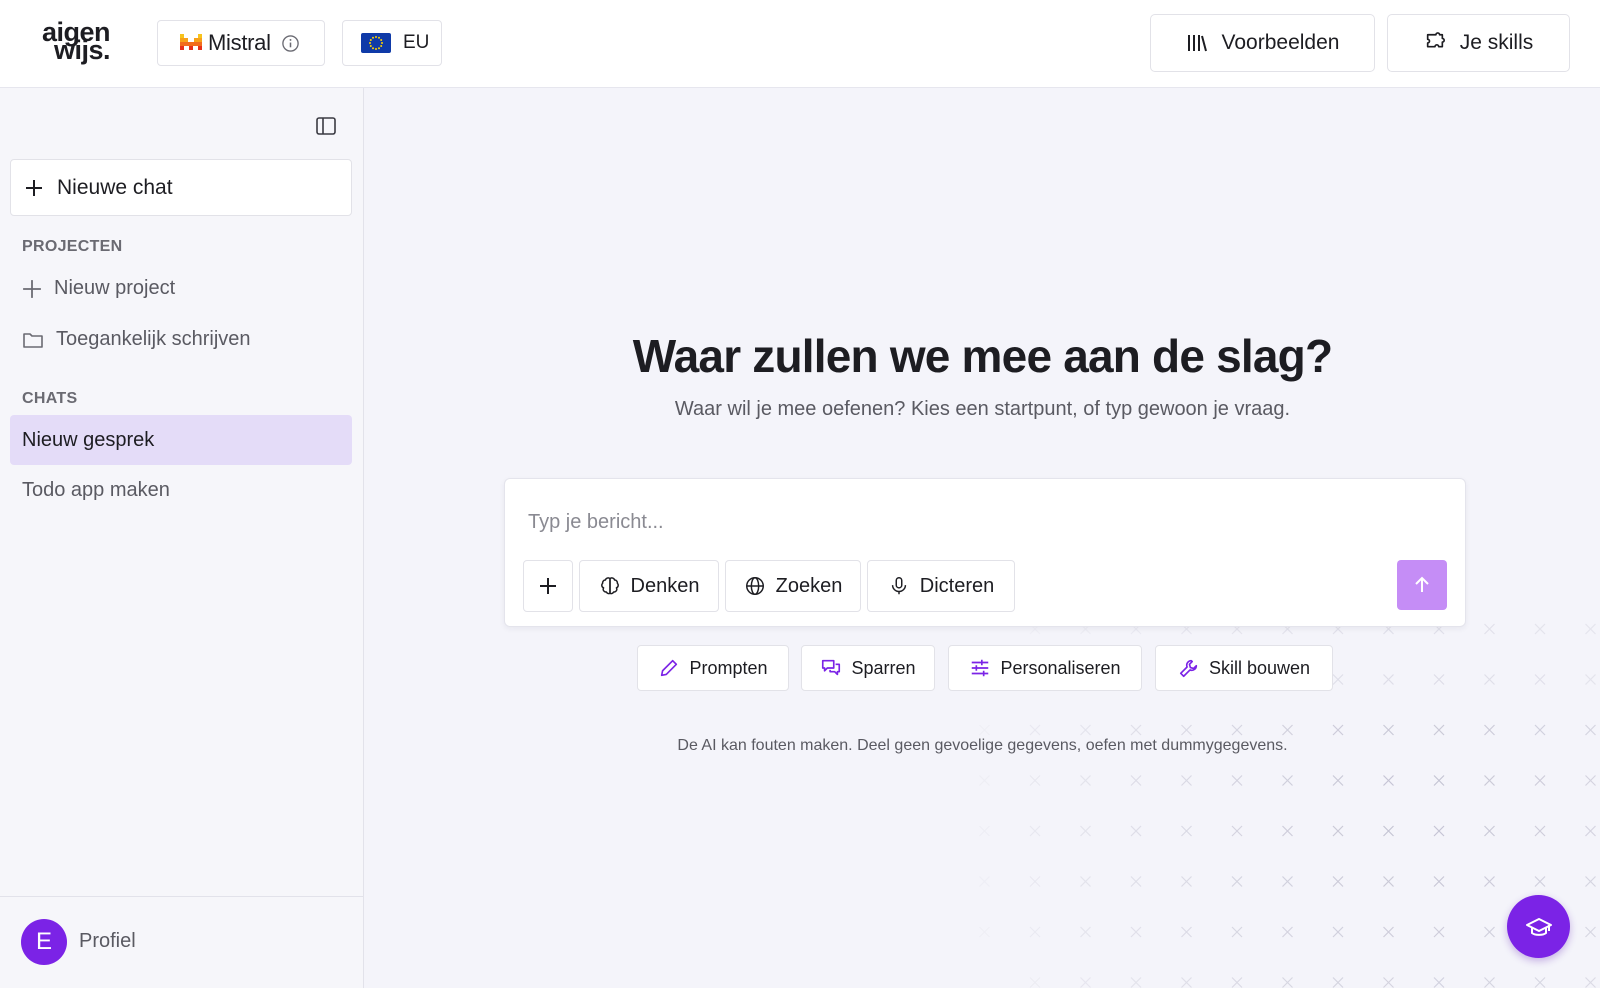 The height and width of the screenshot is (988, 1600). What do you see at coordinates (883, 667) in the screenshot?
I see `chip-label: Sparren` at bounding box center [883, 667].